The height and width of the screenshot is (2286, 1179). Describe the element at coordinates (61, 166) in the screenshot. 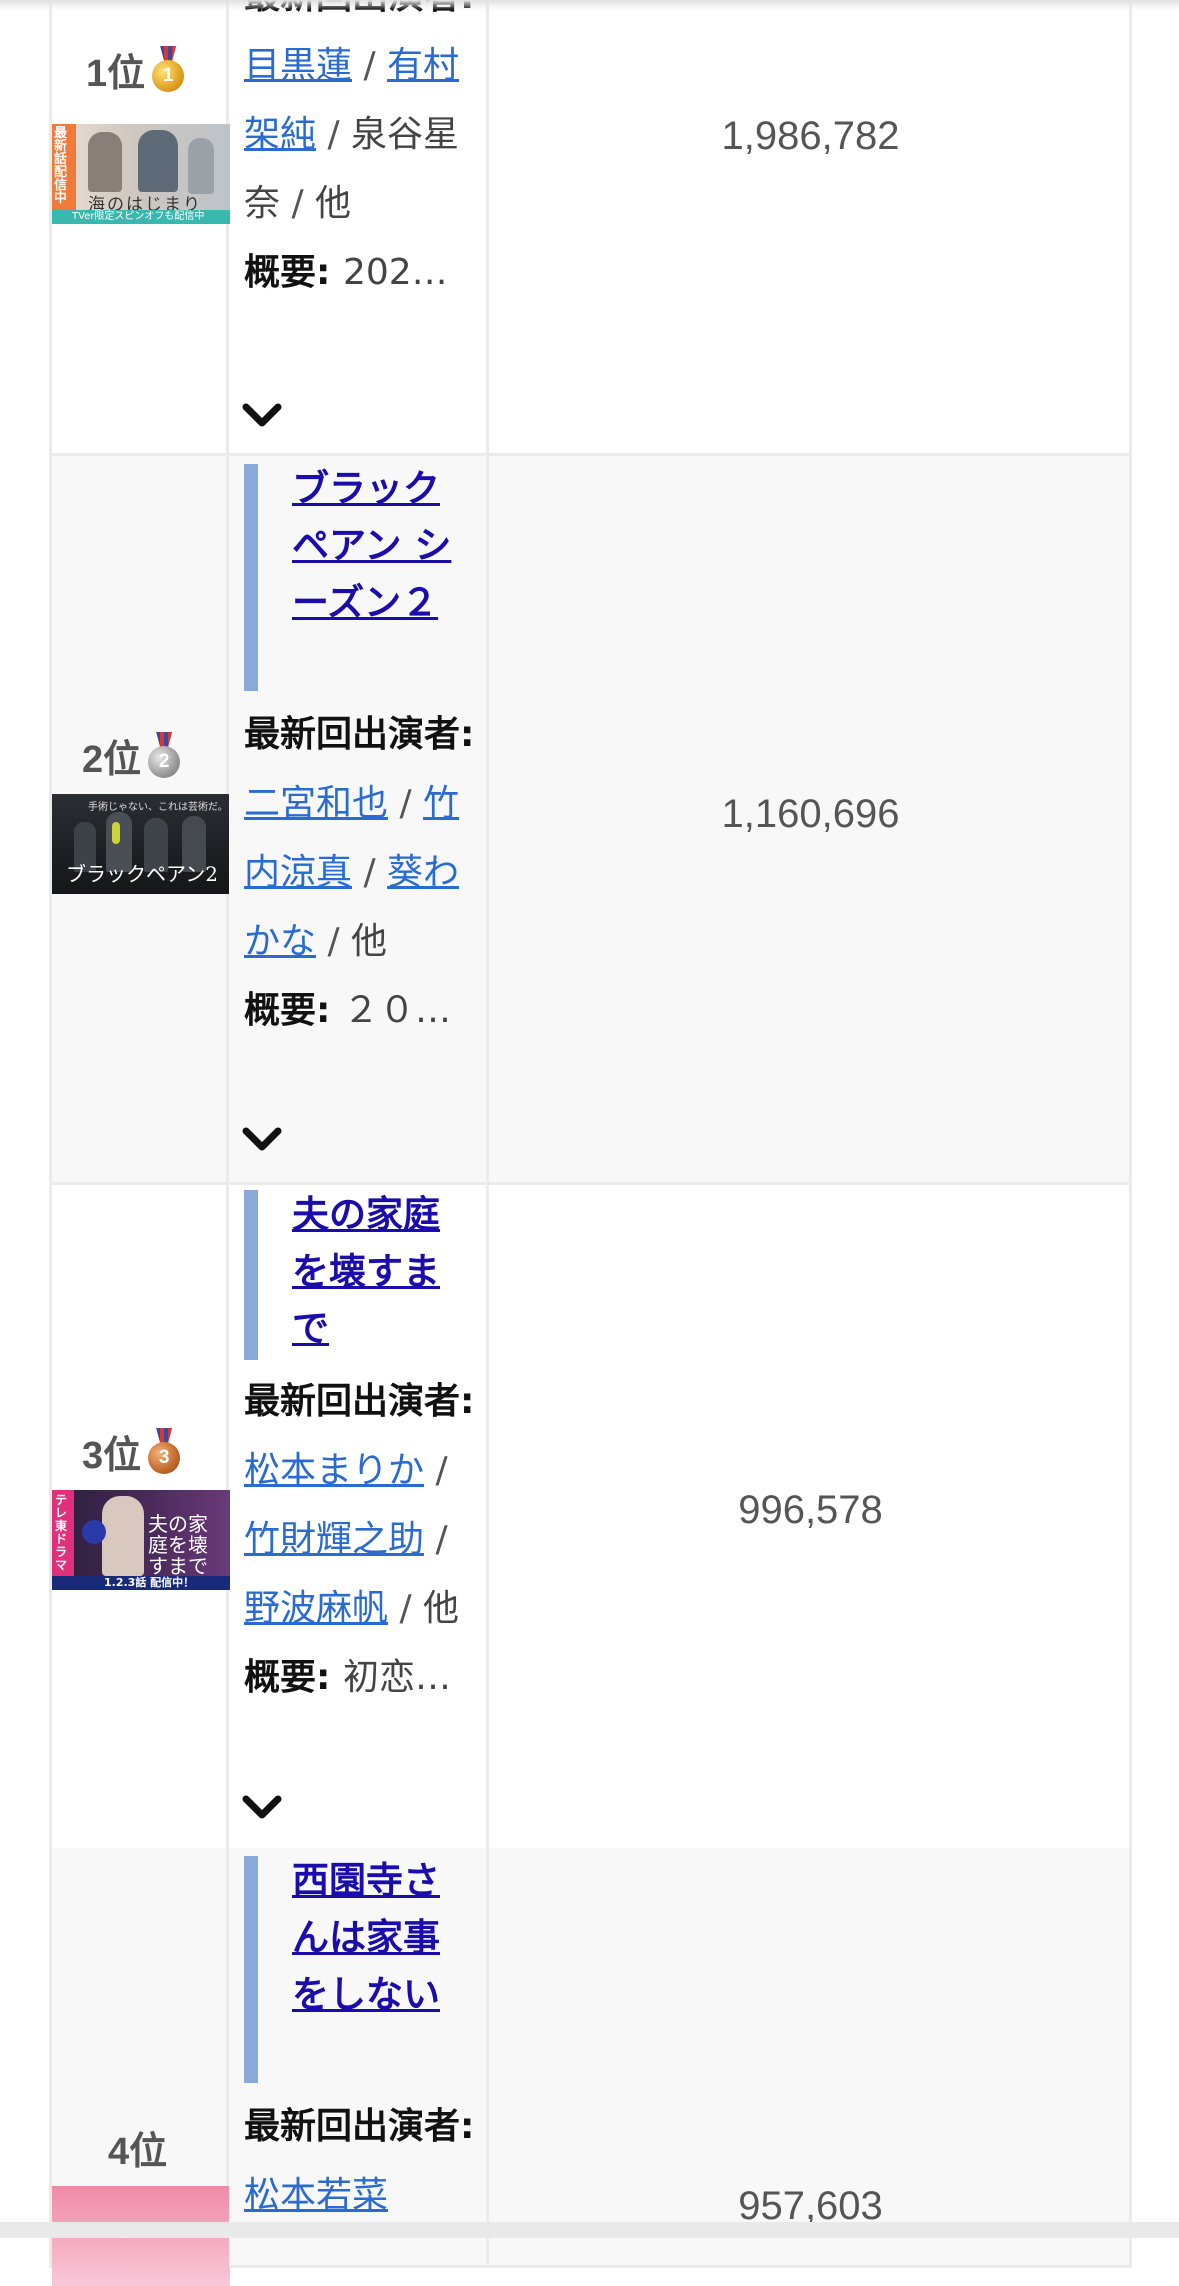

I see `thumbnail-badge: 最新話配信中` at that location.